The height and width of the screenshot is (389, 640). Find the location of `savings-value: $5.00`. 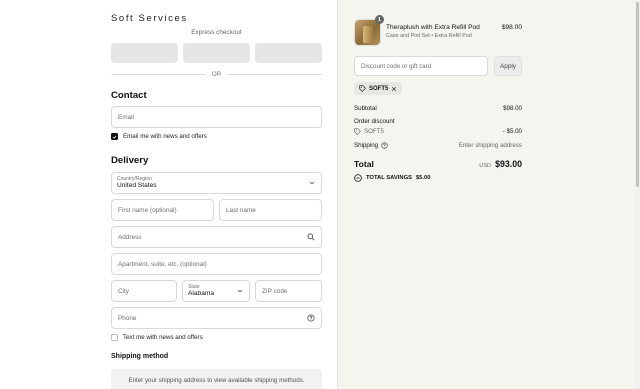

savings-value: $5.00 is located at coordinates (423, 178).